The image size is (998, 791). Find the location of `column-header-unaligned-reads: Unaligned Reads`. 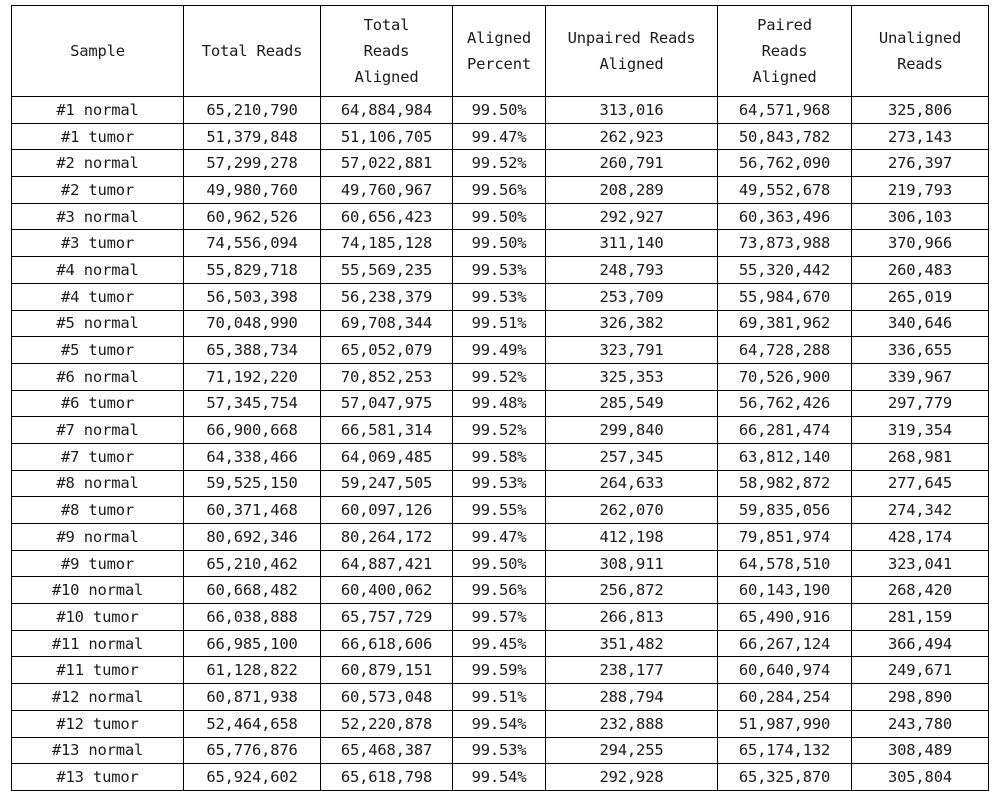

column-header-unaligned-reads: Unaligned Reads is located at coordinates (920, 51).